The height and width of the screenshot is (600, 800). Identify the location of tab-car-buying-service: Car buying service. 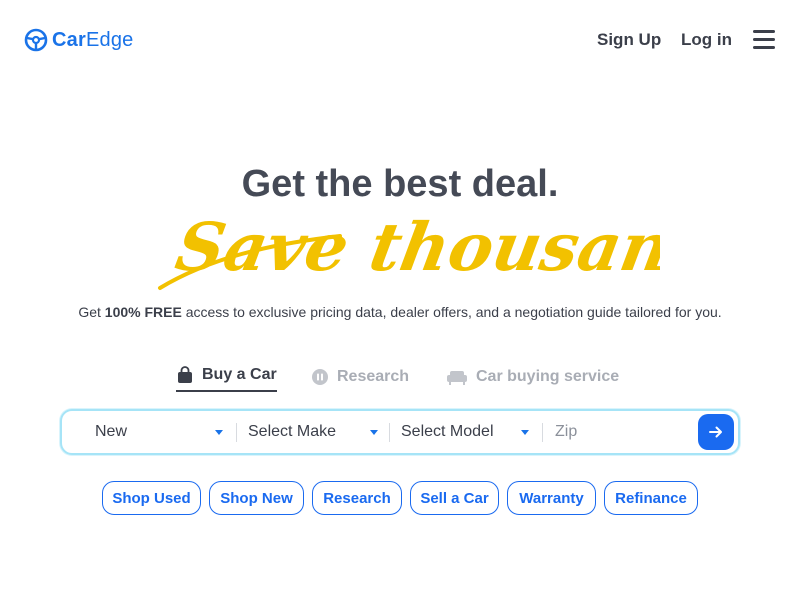
(532, 377).